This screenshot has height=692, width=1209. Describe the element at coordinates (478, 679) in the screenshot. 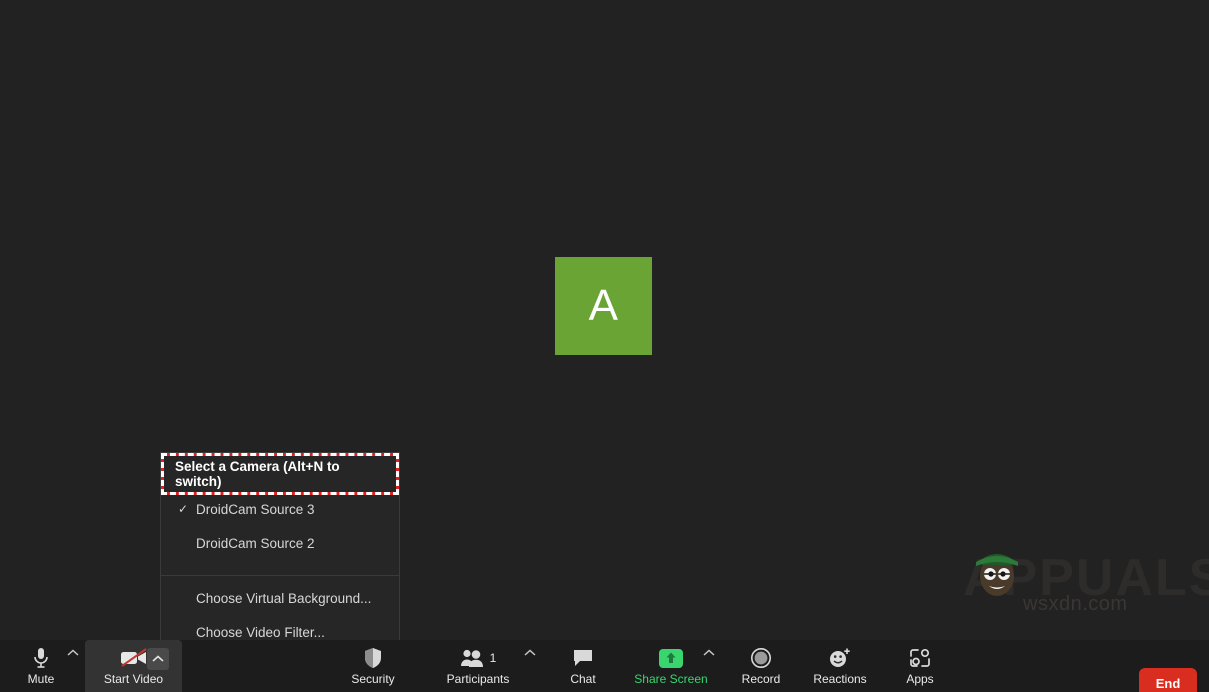

I see `participants-label: Participants` at that location.